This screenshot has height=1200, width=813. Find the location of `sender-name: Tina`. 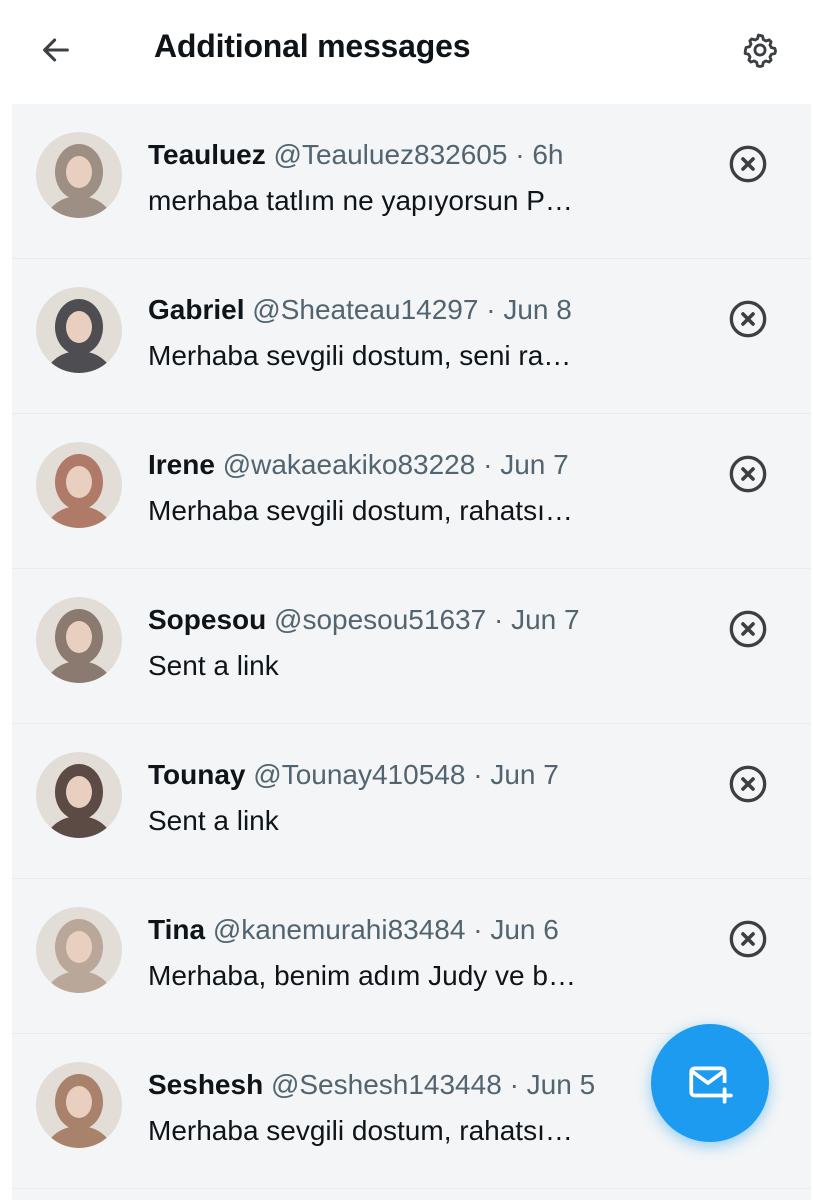

sender-name: Tina is located at coordinates (177, 929).